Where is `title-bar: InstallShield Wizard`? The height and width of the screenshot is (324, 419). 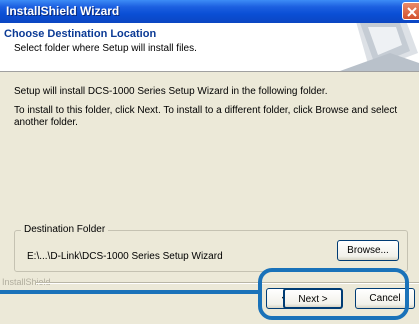
title-bar: InstallShield Wizard is located at coordinates (209, 11).